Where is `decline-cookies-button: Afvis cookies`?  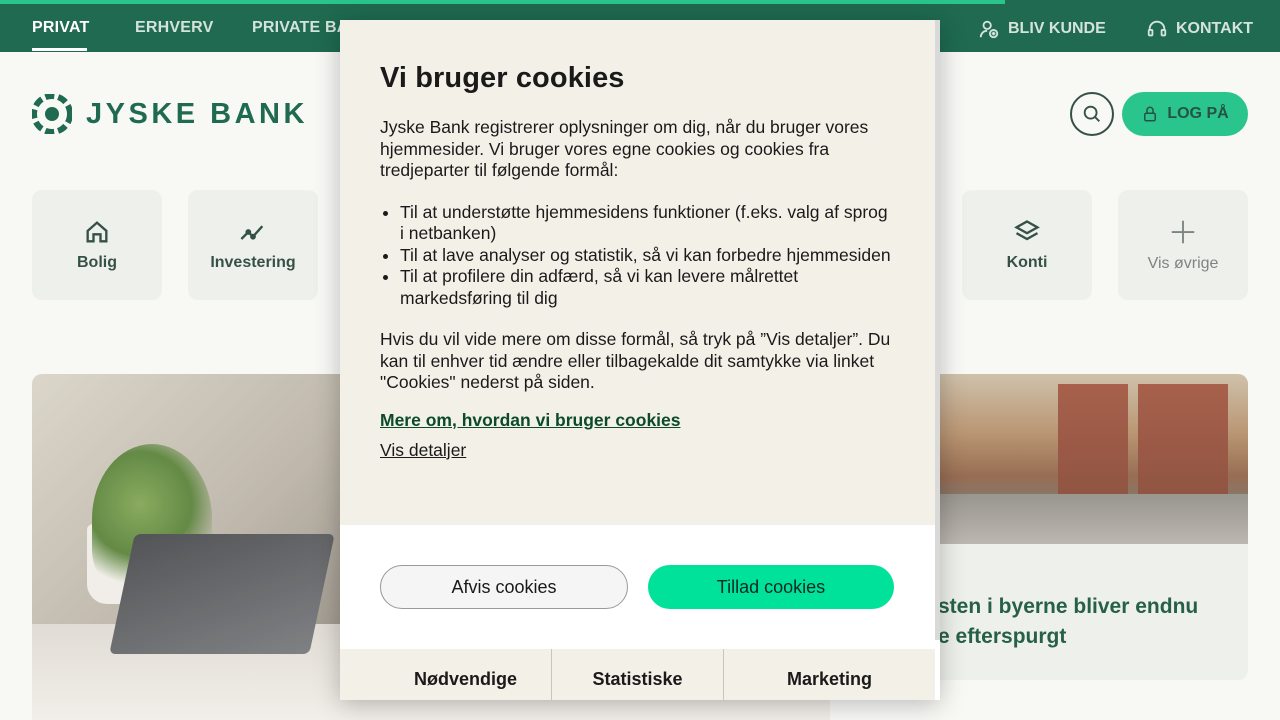 decline-cookies-button: Afvis cookies is located at coordinates (504, 587).